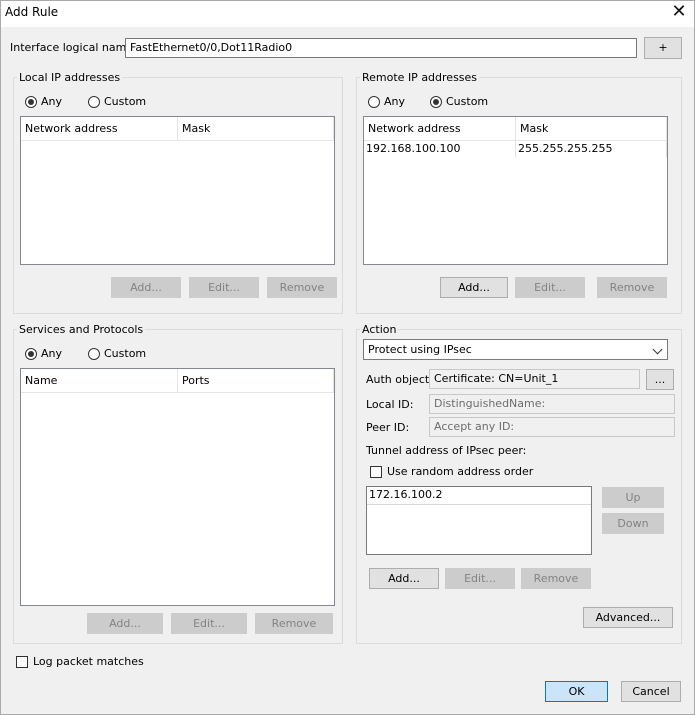 The width and height of the screenshot is (695, 715). What do you see at coordinates (32, 12) in the screenshot?
I see `window-title: Add Rule` at bounding box center [32, 12].